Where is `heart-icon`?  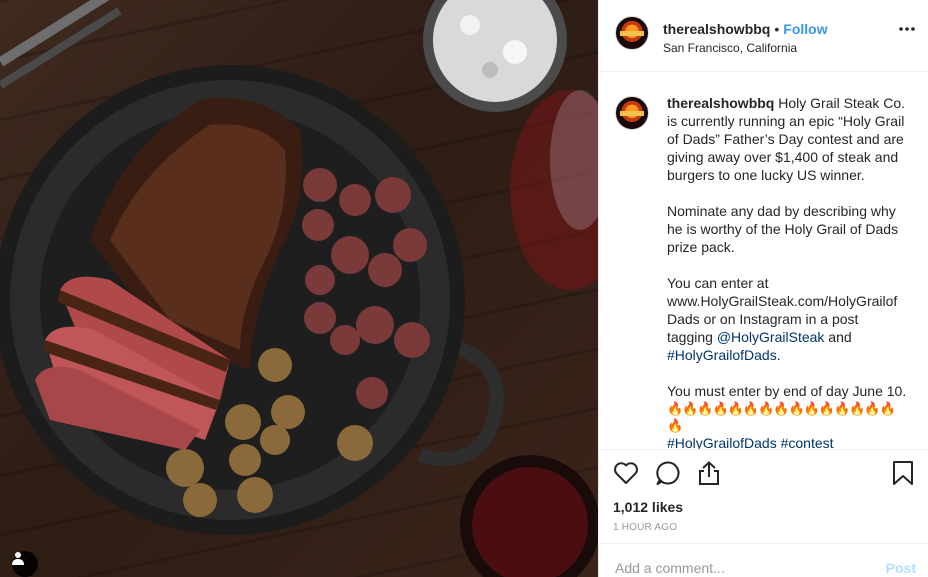 heart-icon is located at coordinates (626, 473).